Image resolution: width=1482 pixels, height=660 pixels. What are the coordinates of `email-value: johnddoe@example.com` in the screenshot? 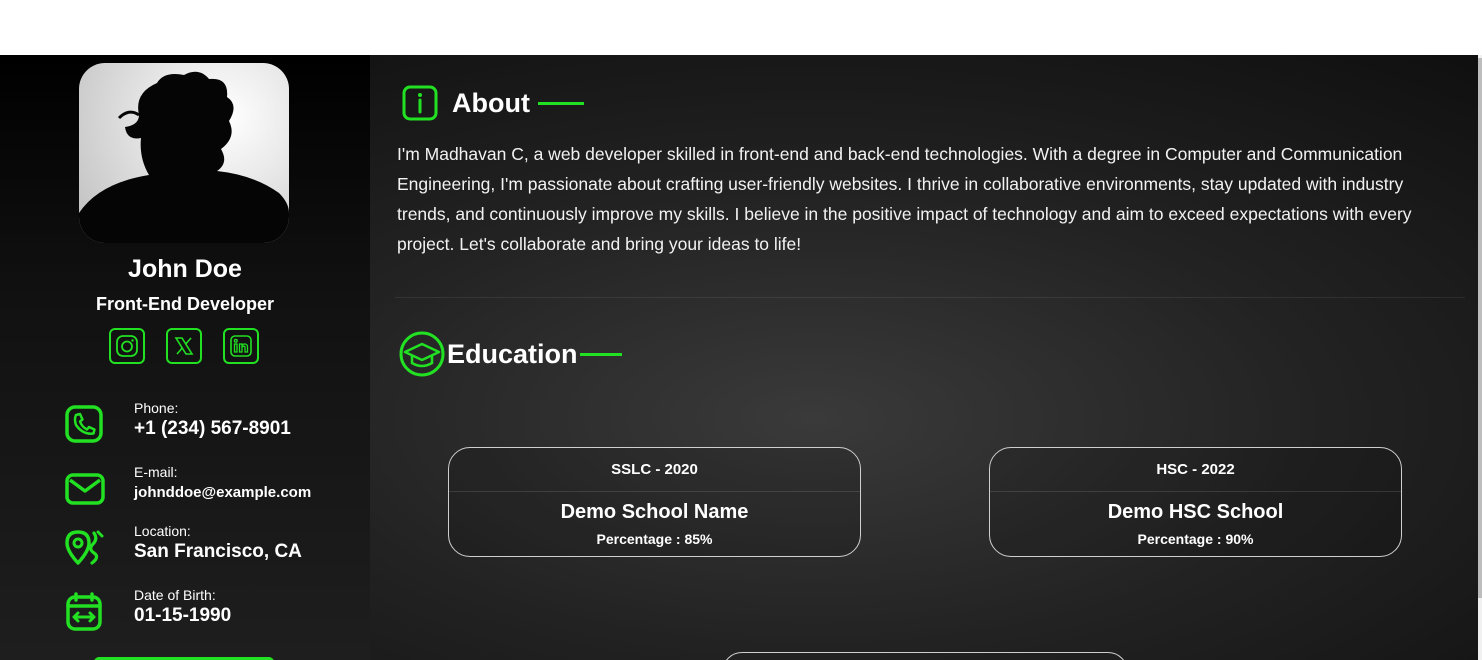 It's located at (222, 493).